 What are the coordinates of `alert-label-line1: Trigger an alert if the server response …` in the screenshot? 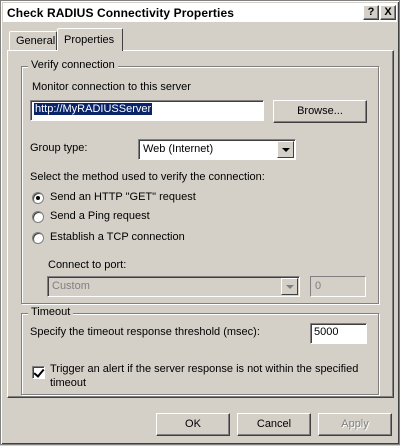 It's located at (204, 369).